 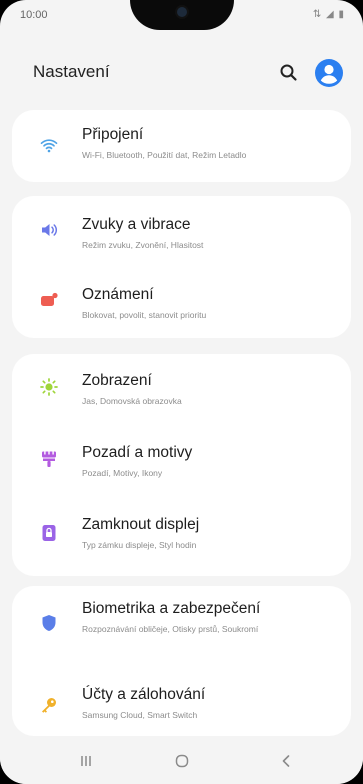 What do you see at coordinates (171, 608) in the screenshot?
I see `item-title: Biometrika a zabezpečení` at bounding box center [171, 608].